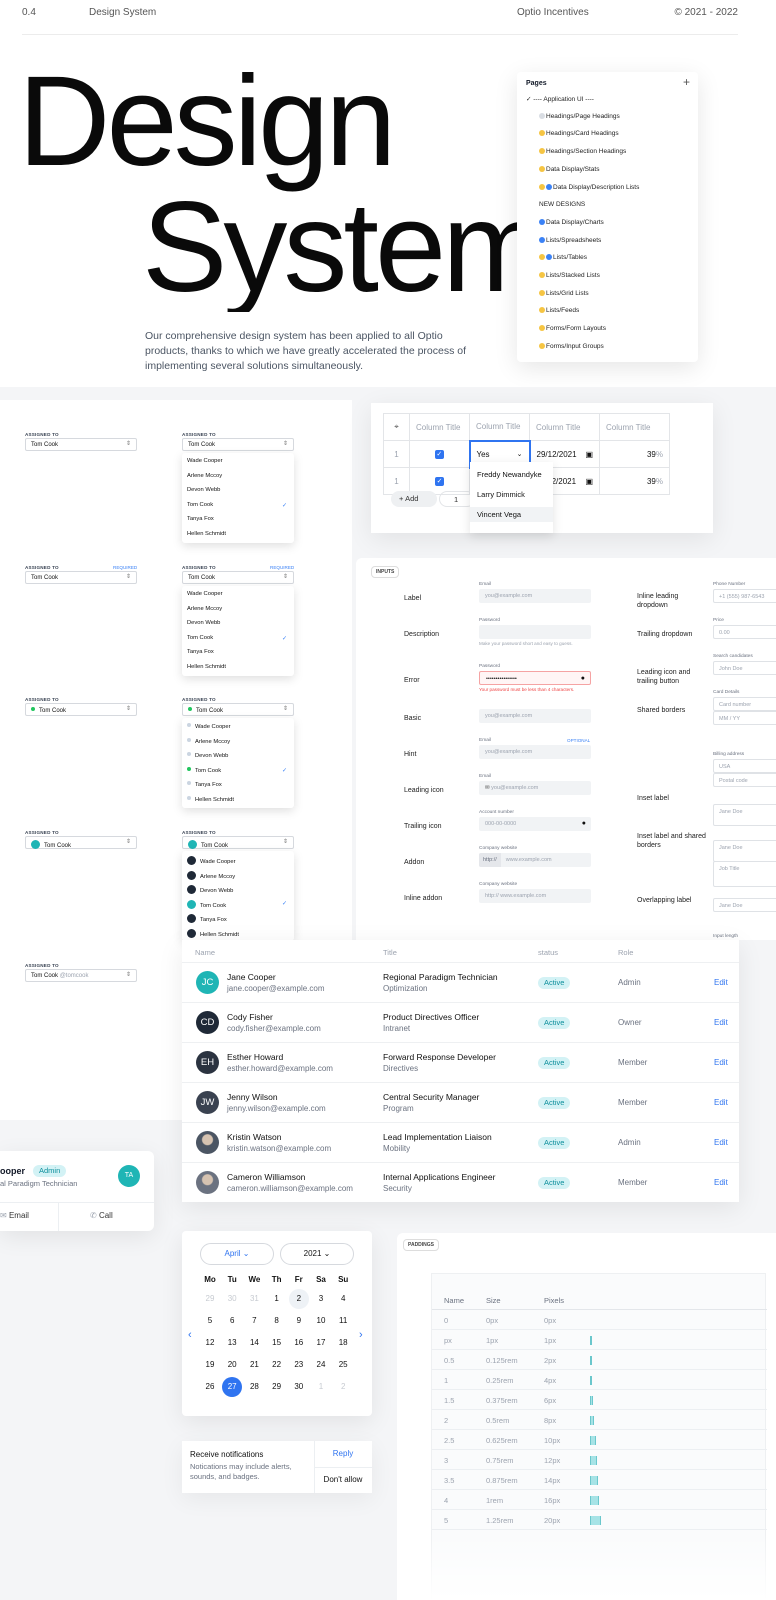 This screenshot has width=776, height=1600. Describe the element at coordinates (343, 1387) in the screenshot. I see `calendar-day: 2` at that location.